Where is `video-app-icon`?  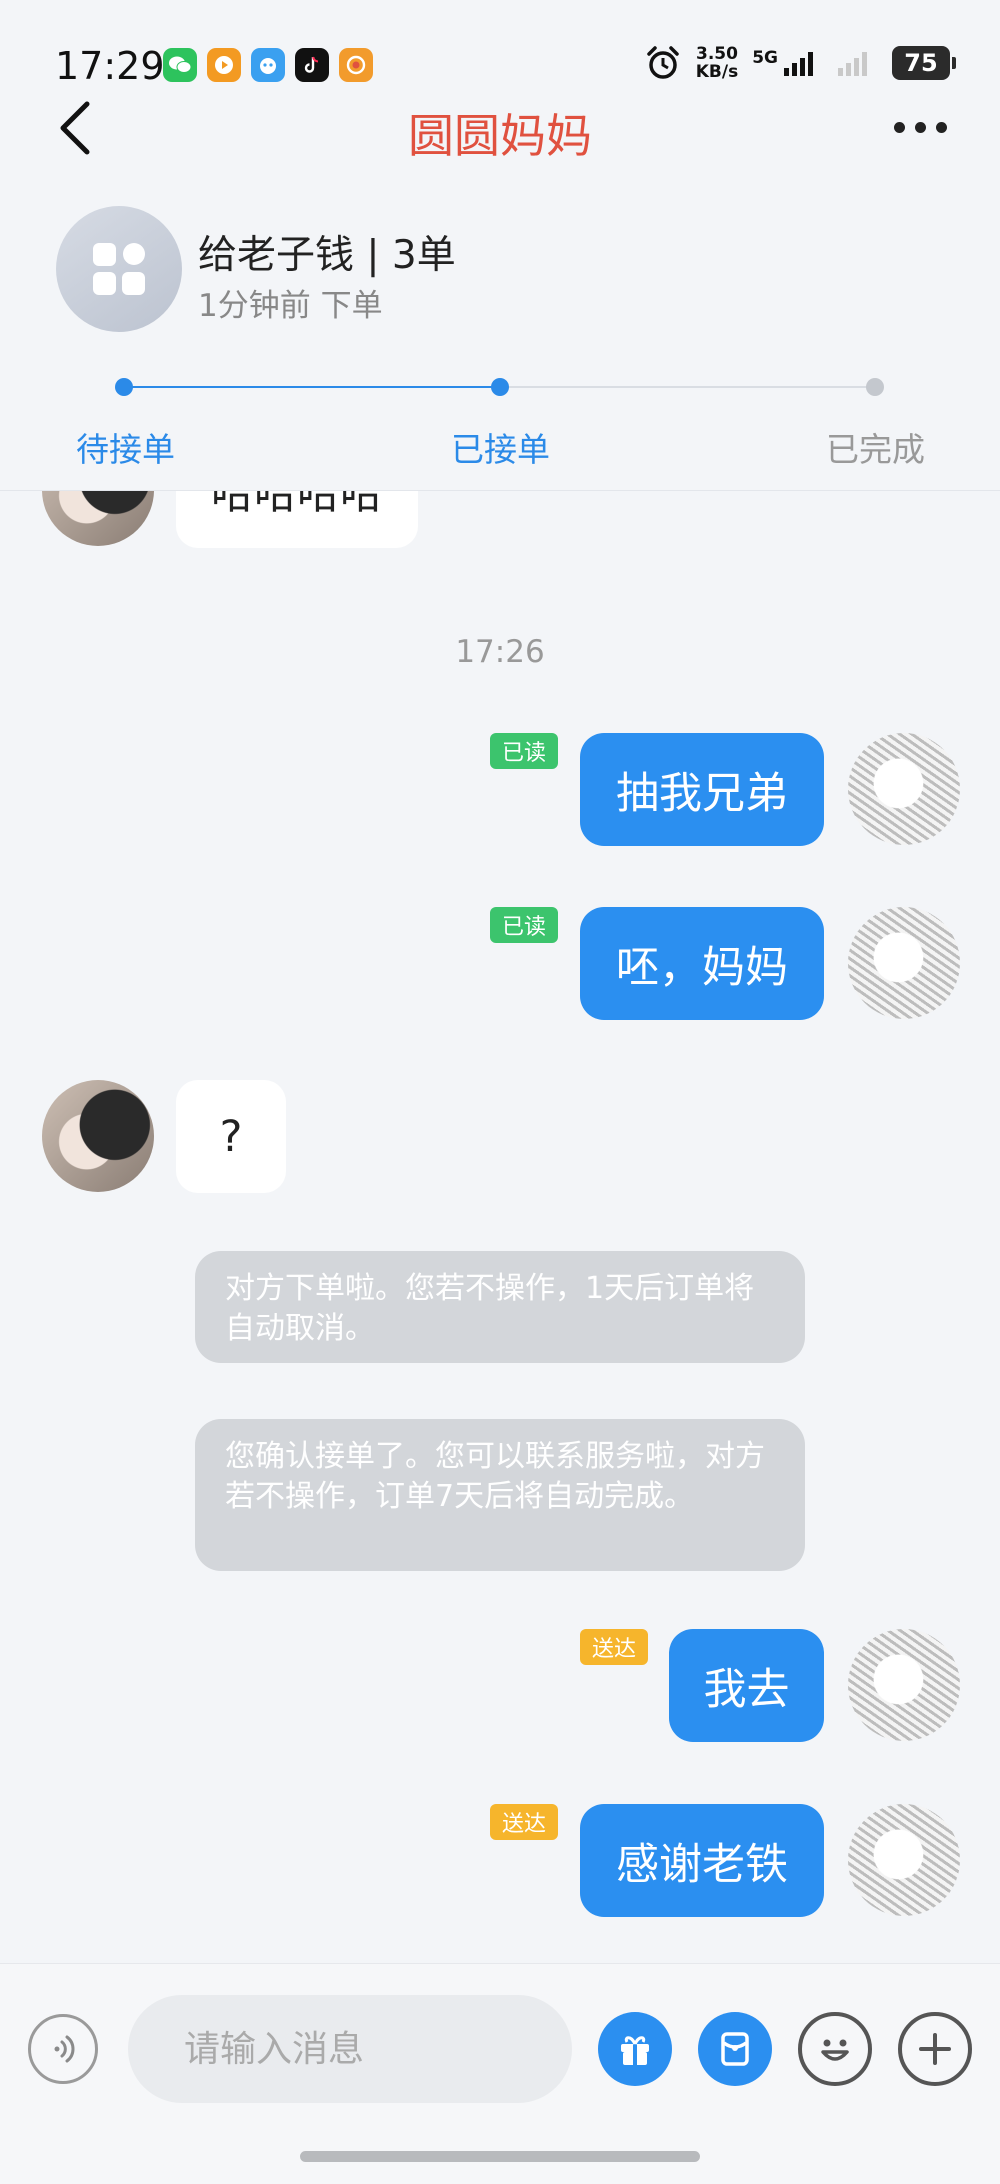 video-app-icon is located at coordinates (224, 65).